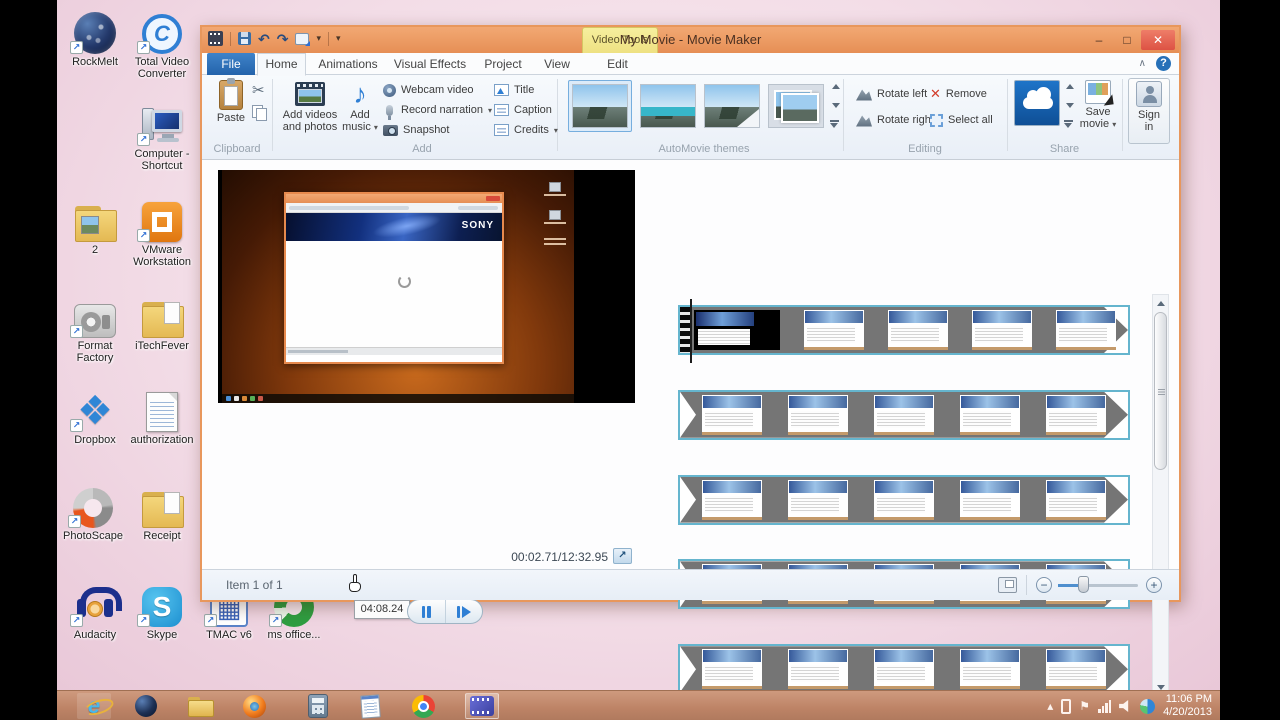 Image resolution: width=1280 pixels, height=720 pixels. Describe the element at coordinates (834, 124) in the screenshot. I see `themes-more-button` at that location.